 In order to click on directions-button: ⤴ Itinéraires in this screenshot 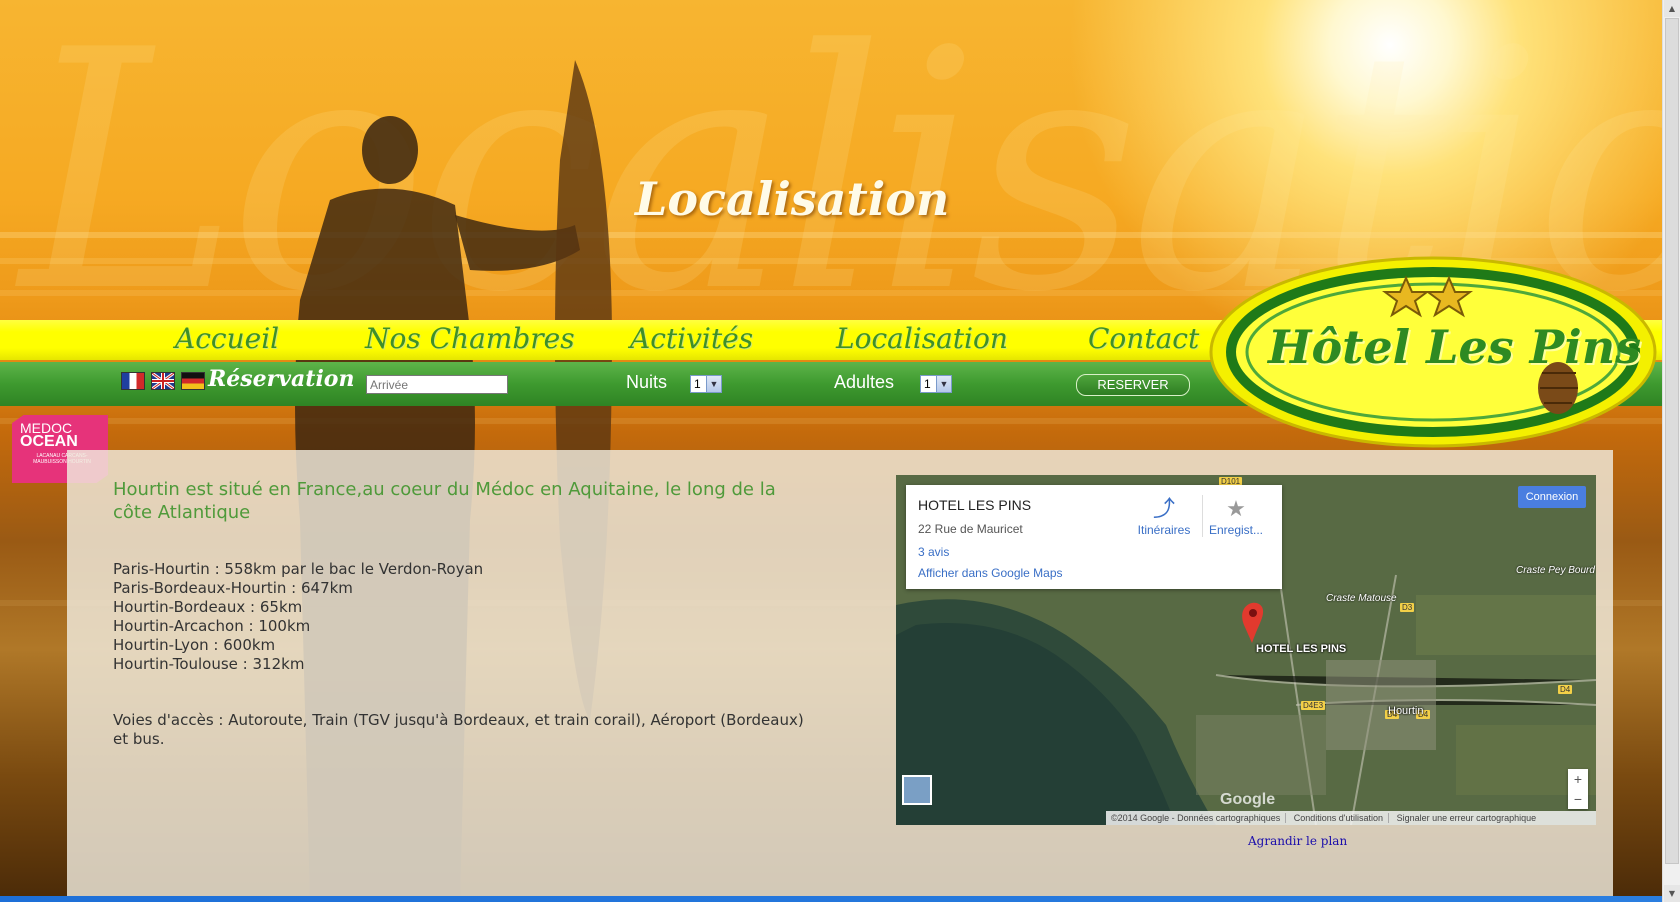, I will do `click(1164, 516)`.